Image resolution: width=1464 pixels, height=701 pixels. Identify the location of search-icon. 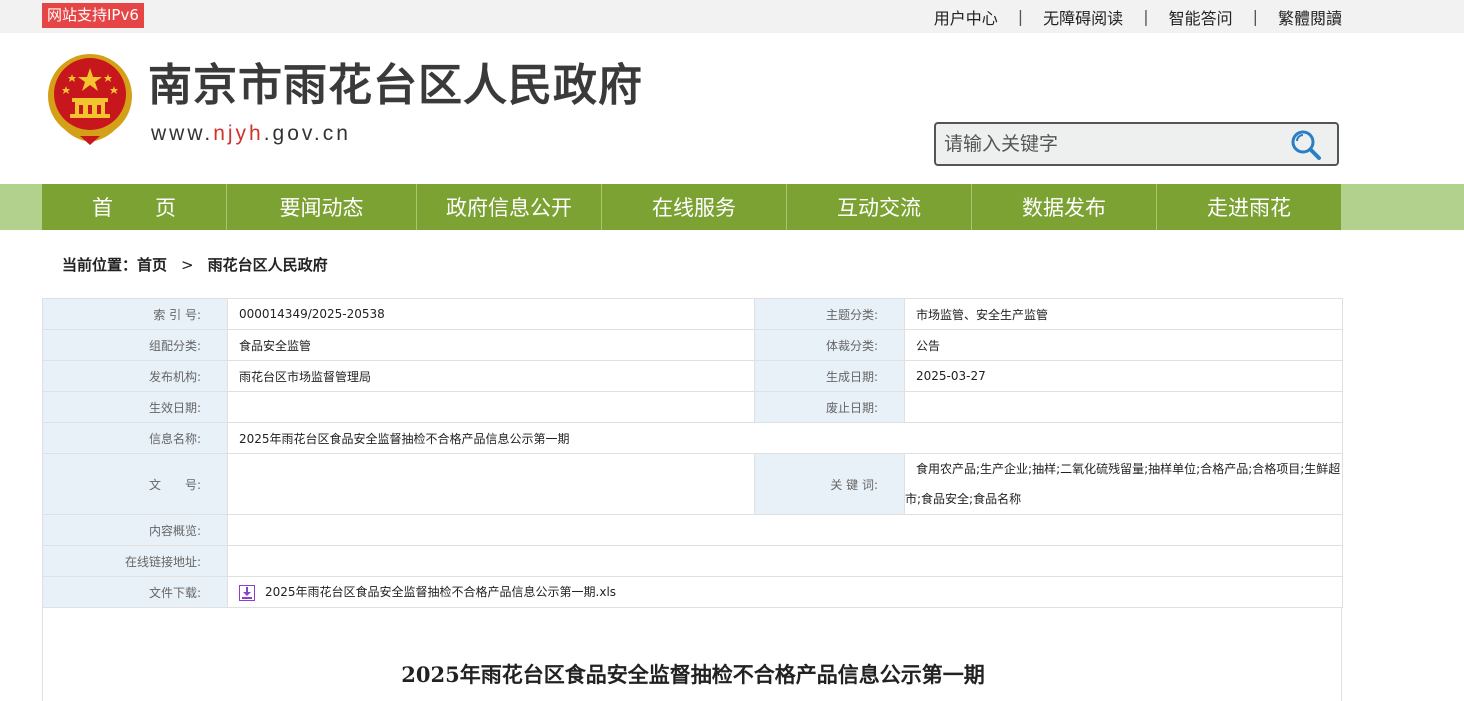
(1306, 145).